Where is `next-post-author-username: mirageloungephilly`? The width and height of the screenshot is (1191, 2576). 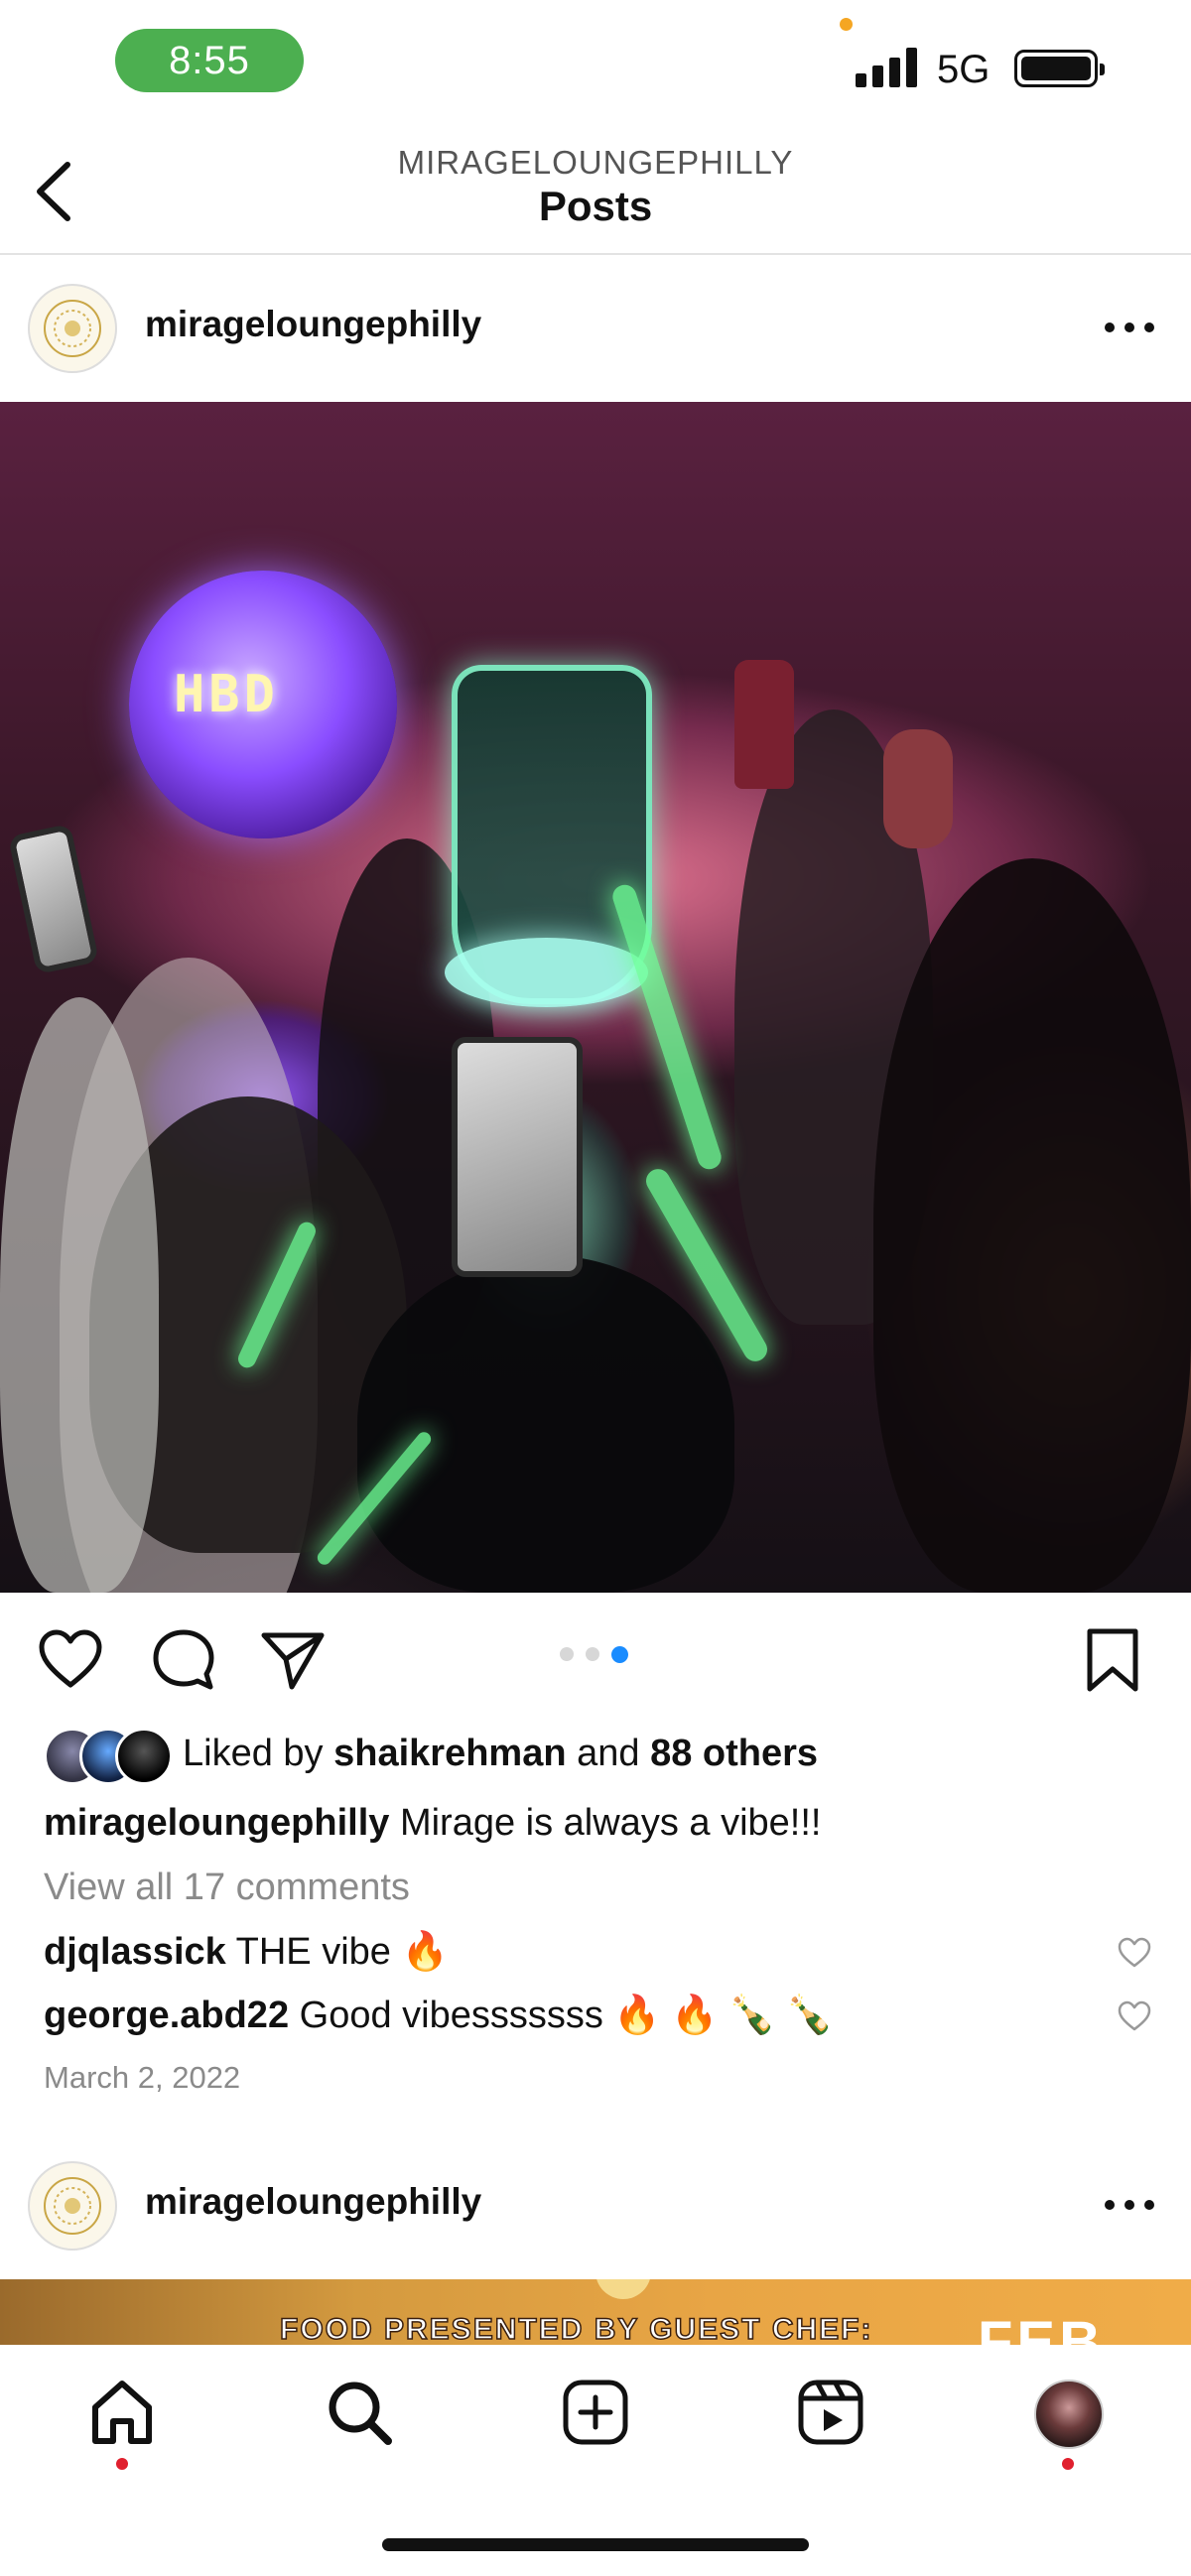
next-post-author-username: mirageloungephilly is located at coordinates (313, 2202).